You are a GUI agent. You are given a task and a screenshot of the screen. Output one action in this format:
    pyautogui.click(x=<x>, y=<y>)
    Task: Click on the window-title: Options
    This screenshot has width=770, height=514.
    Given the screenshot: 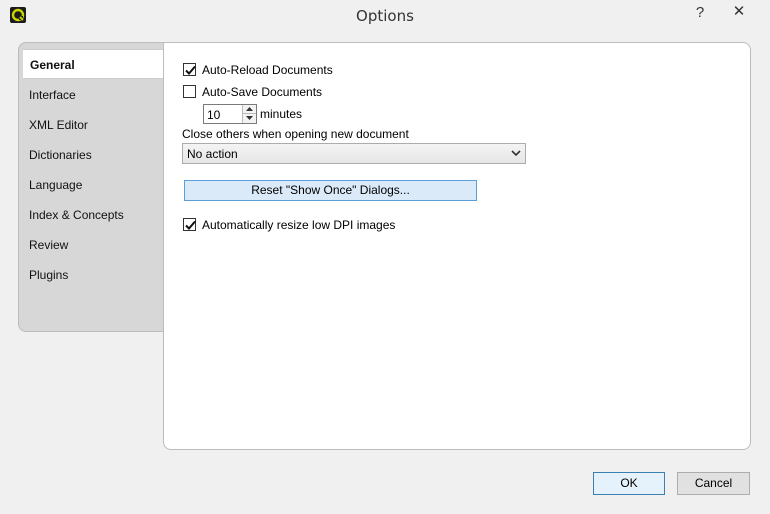 What is the action you would take?
    pyautogui.click(x=385, y=16)
    